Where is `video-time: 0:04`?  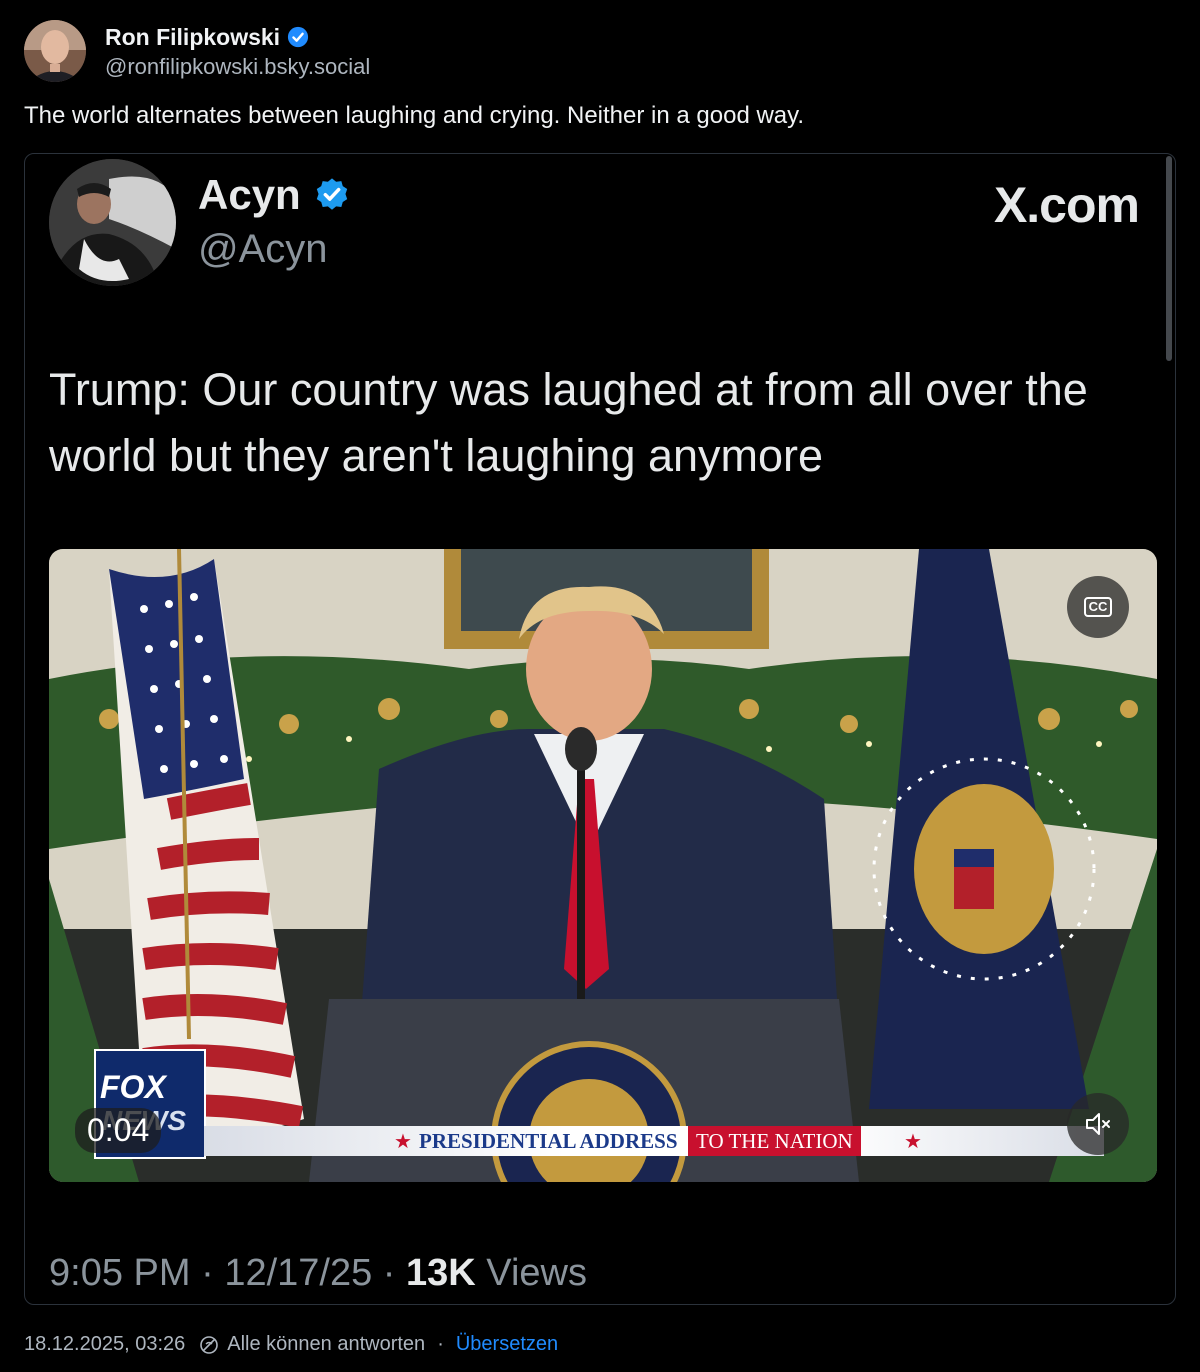 video-time: 0:04 is located at coordinates (118, 1130).